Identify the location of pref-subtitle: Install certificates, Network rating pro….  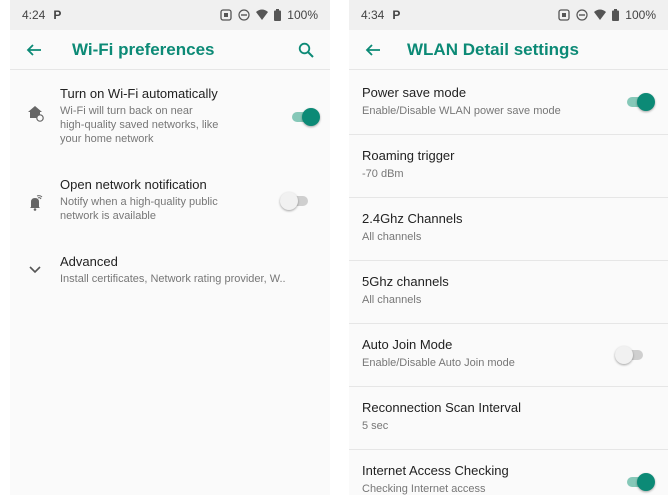
(173, 279).